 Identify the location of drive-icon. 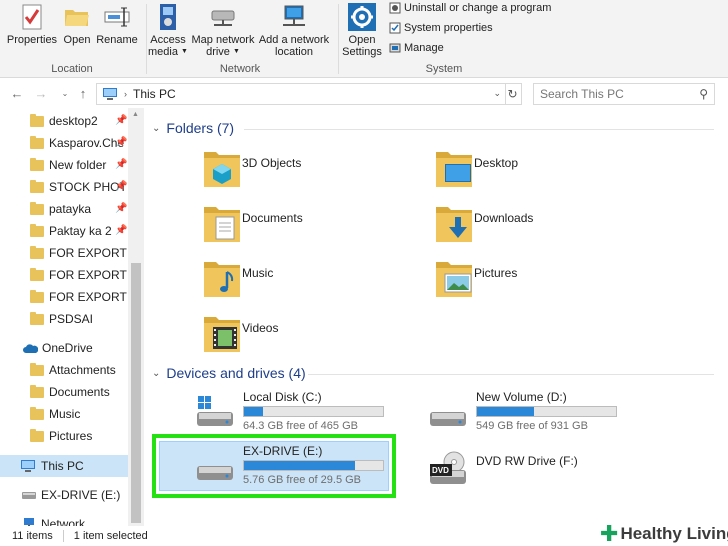
(448, 419).